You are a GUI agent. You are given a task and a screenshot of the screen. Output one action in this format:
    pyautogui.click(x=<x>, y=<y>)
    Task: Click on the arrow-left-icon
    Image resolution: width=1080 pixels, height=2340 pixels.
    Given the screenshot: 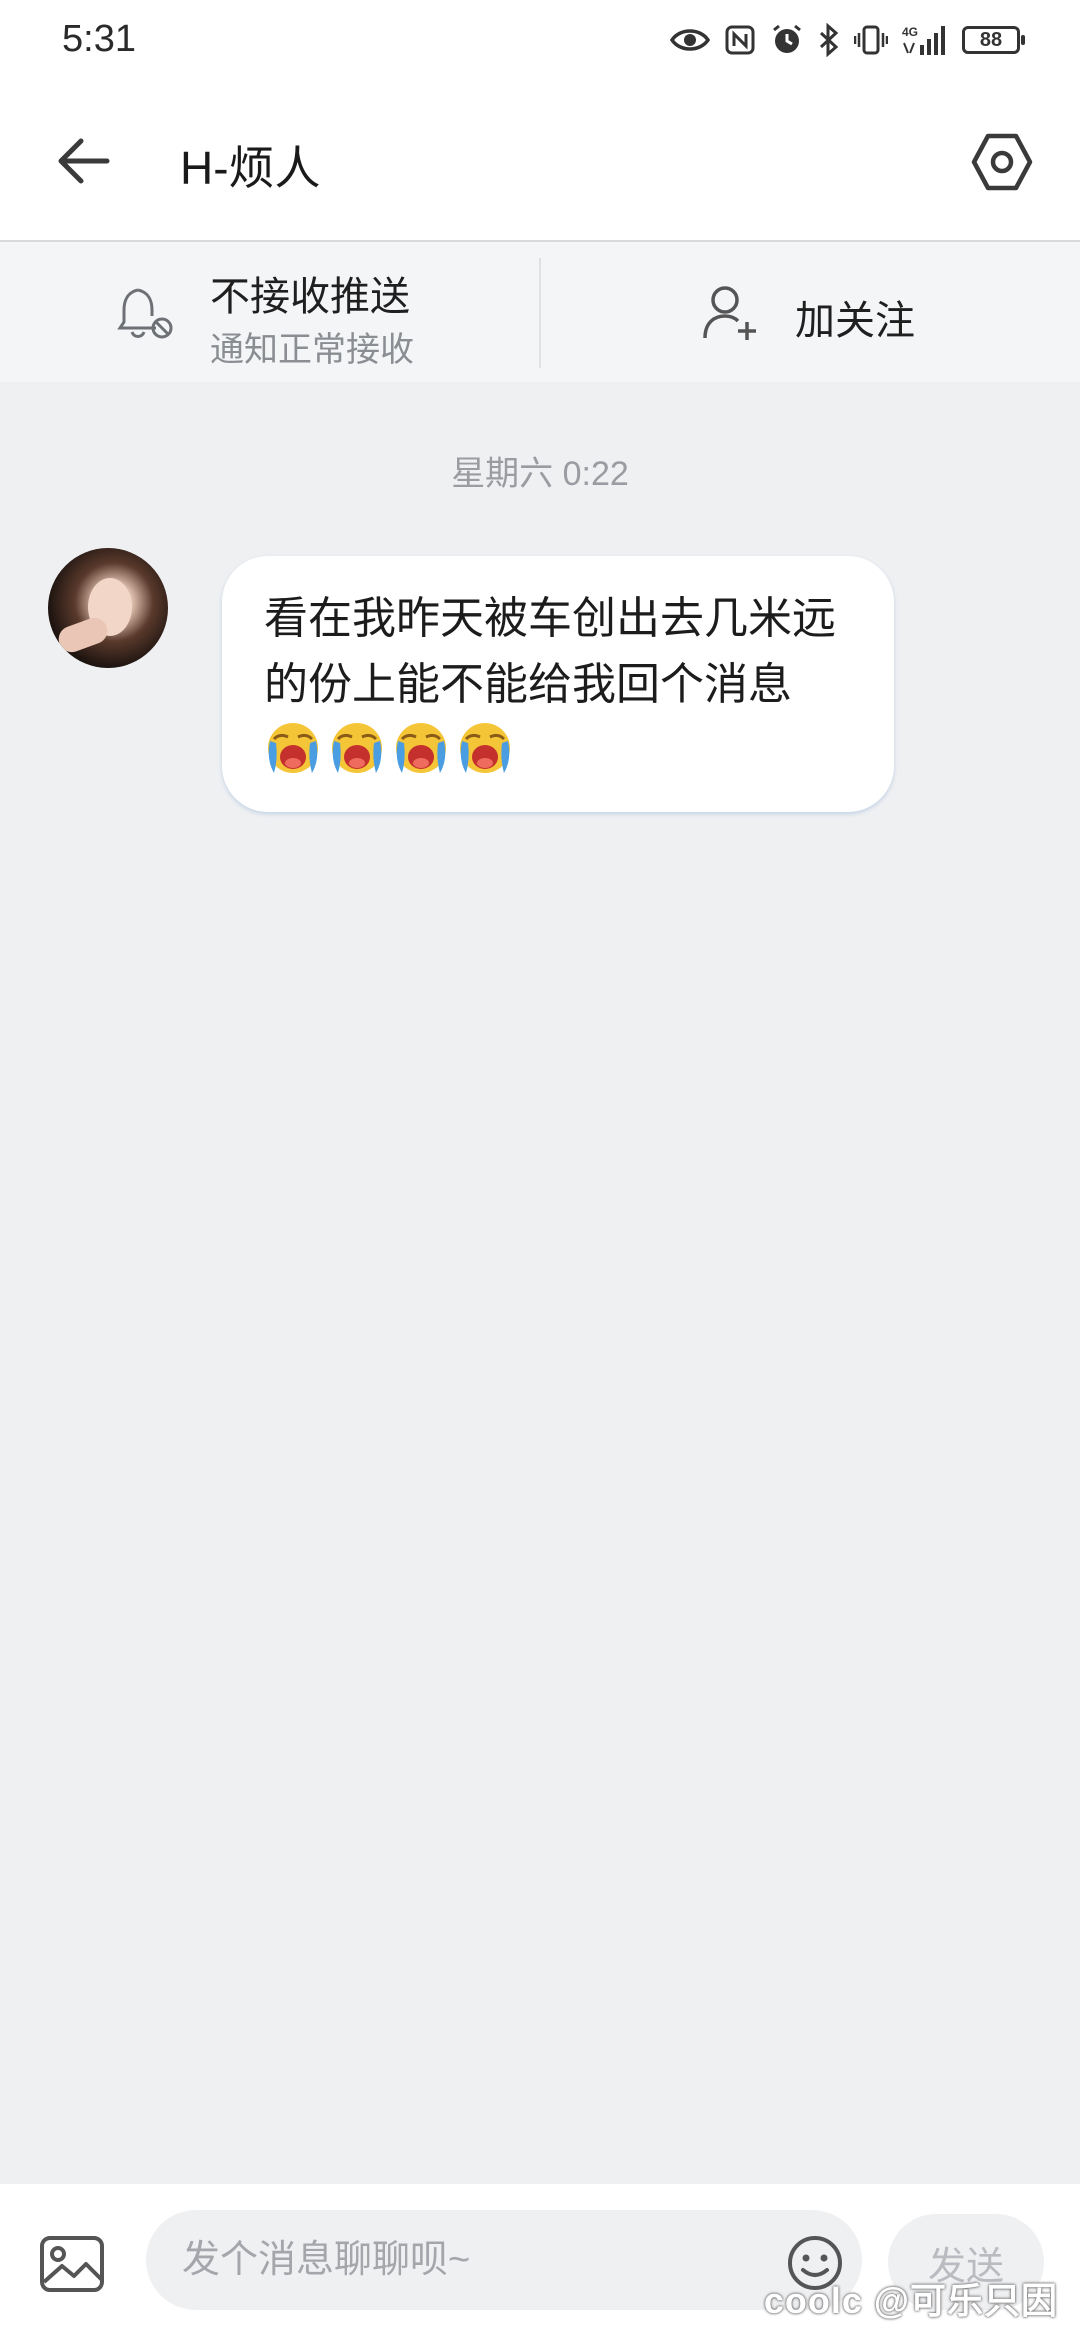 What is the action you would take?
    pyautogui.click(x=84, y=161)
    